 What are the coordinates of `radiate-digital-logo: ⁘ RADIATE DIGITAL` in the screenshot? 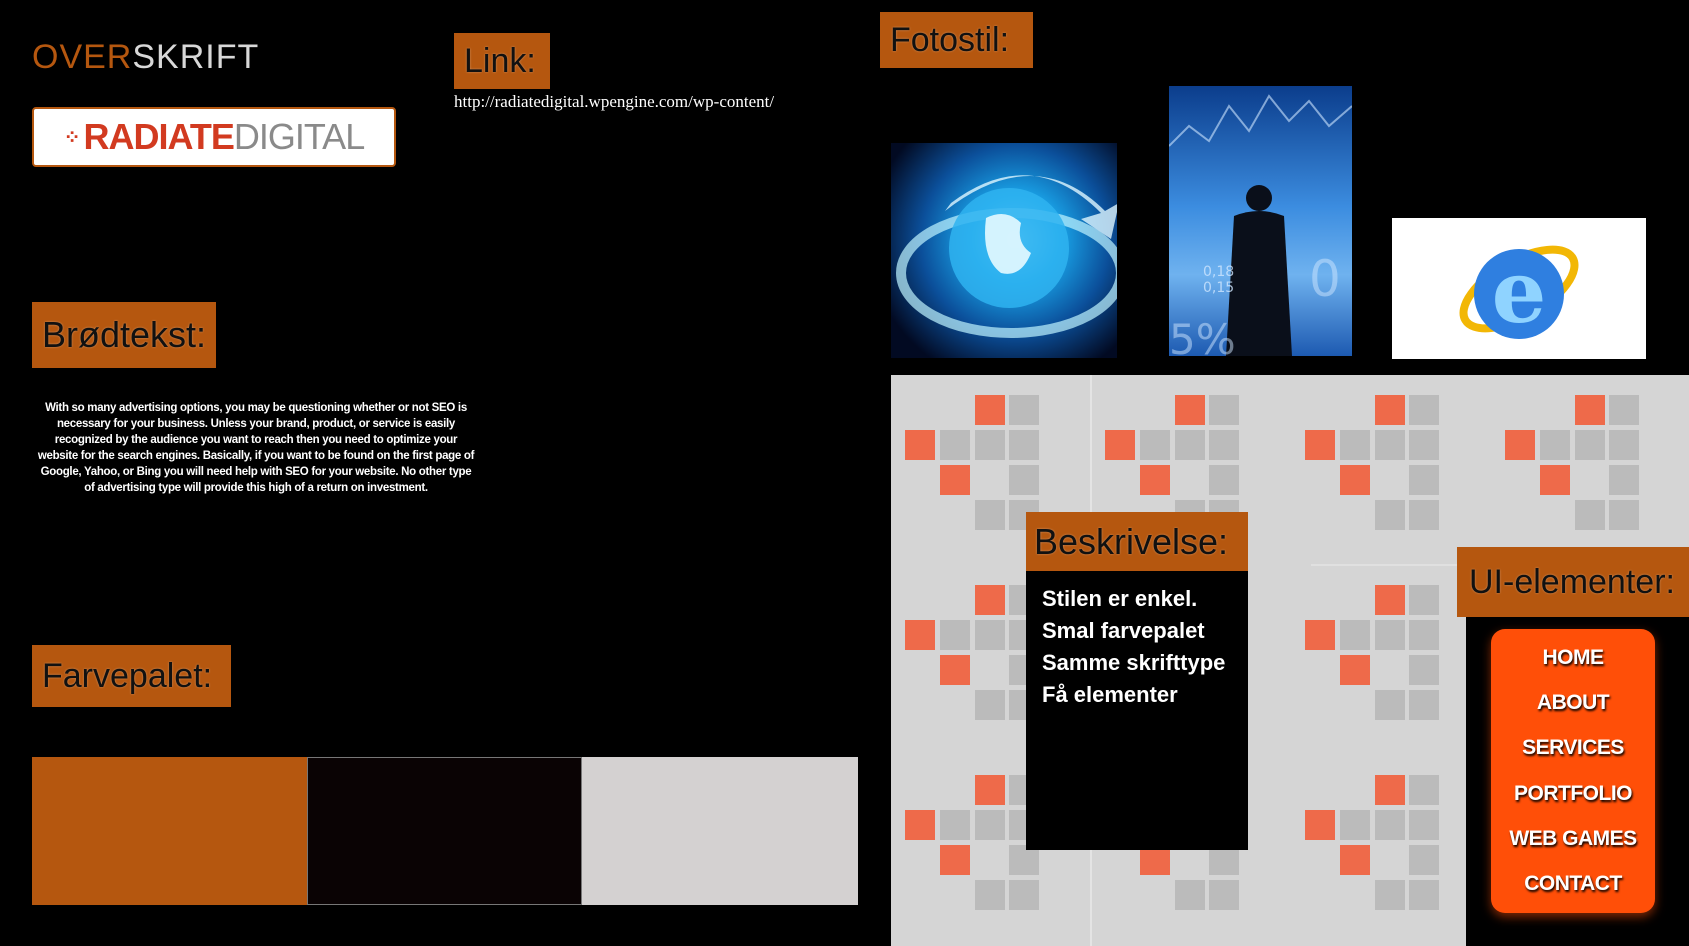 It's located at (214, 137).